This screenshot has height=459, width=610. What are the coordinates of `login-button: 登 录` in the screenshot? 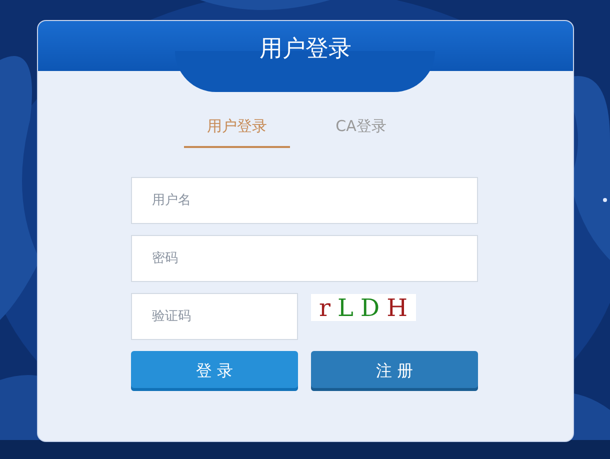 It's located at (214, 371).